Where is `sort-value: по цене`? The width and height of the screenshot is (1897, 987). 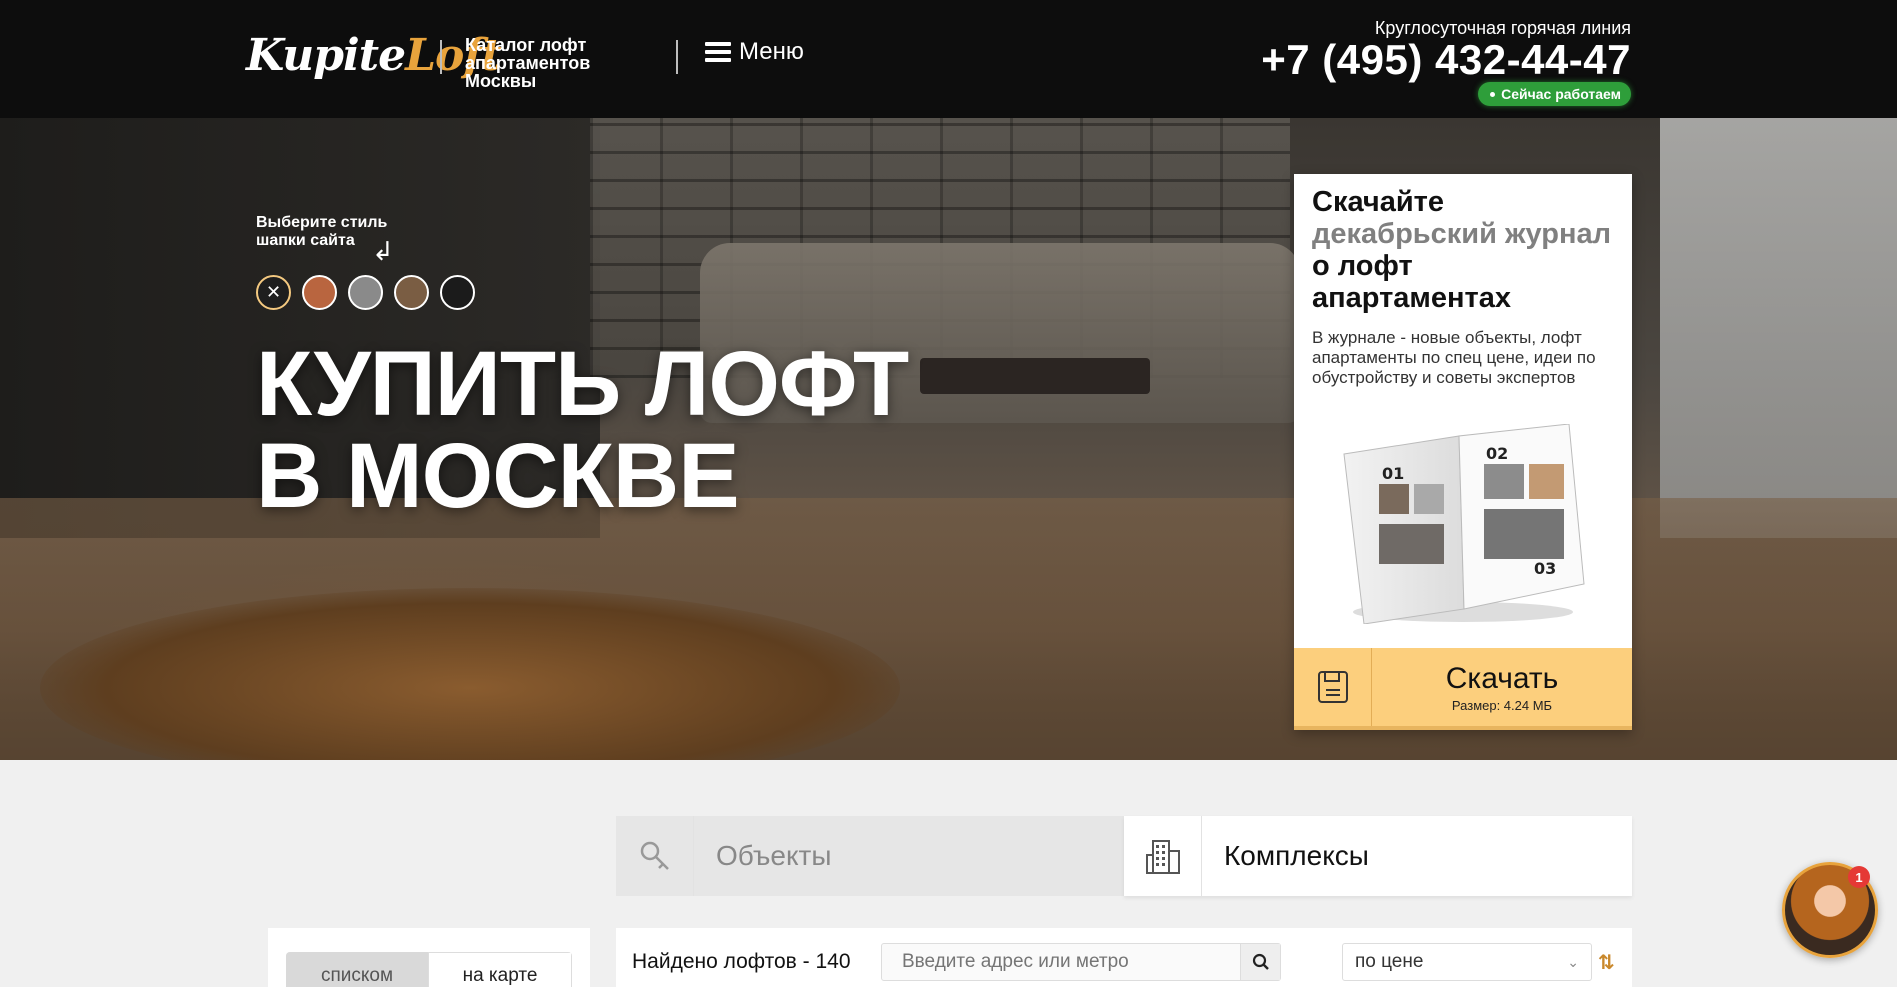 sort-value: по цене is located at coordinates (1389, 961).